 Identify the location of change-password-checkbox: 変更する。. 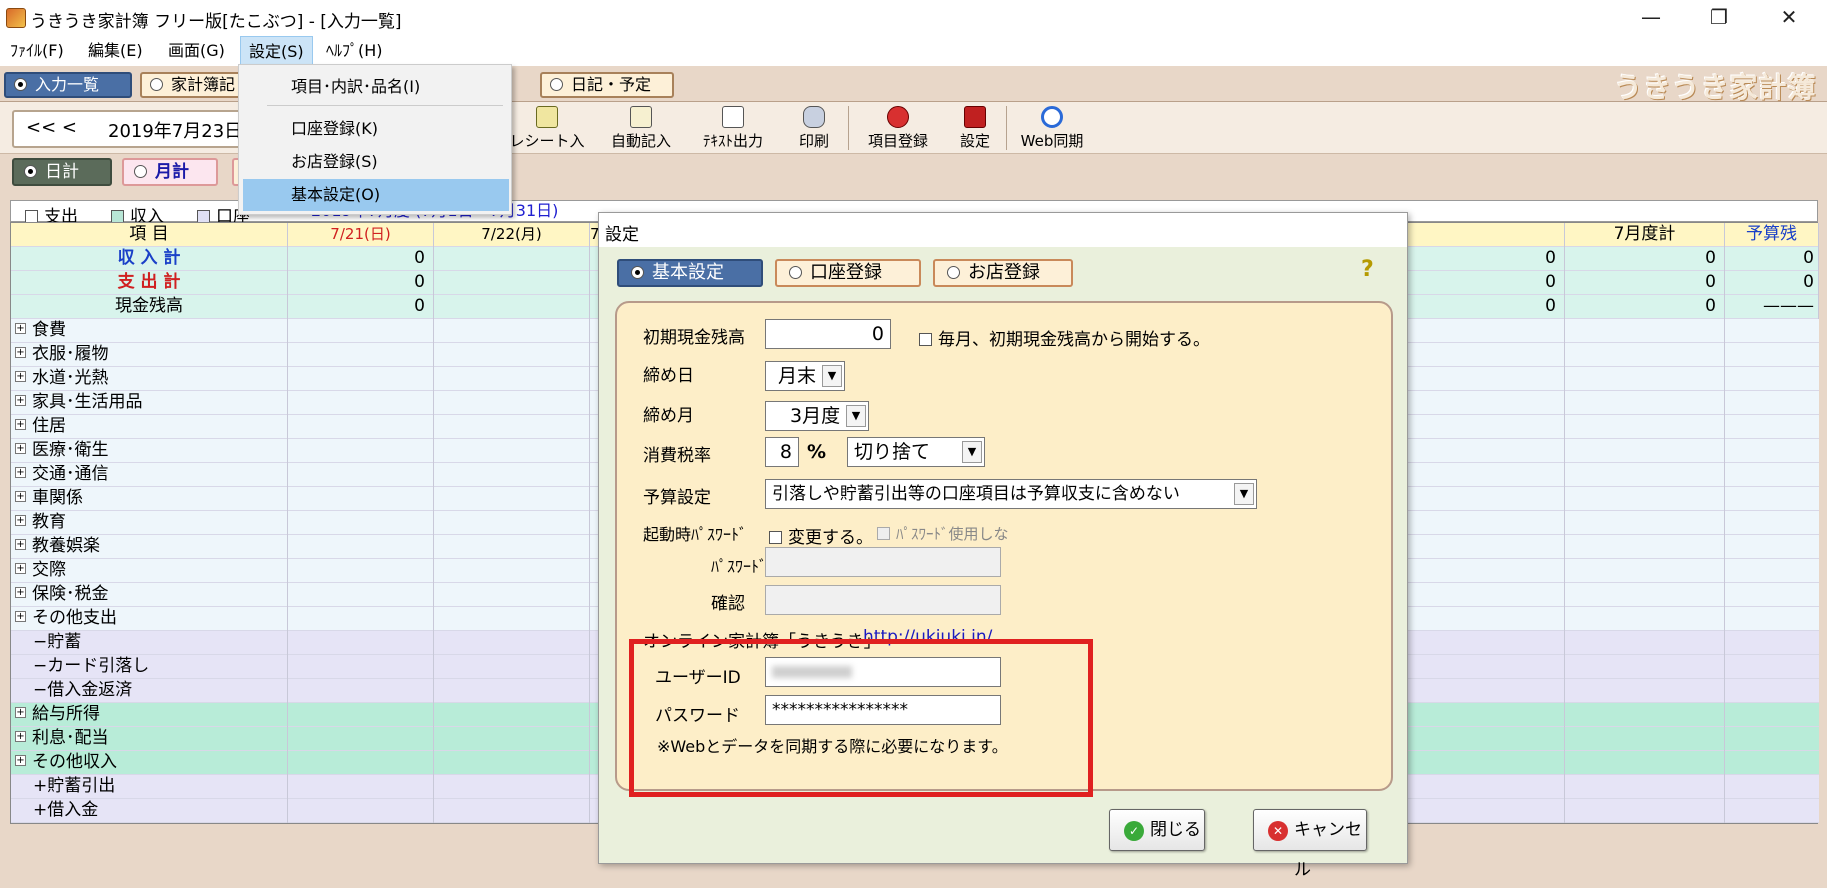
(821, 535).